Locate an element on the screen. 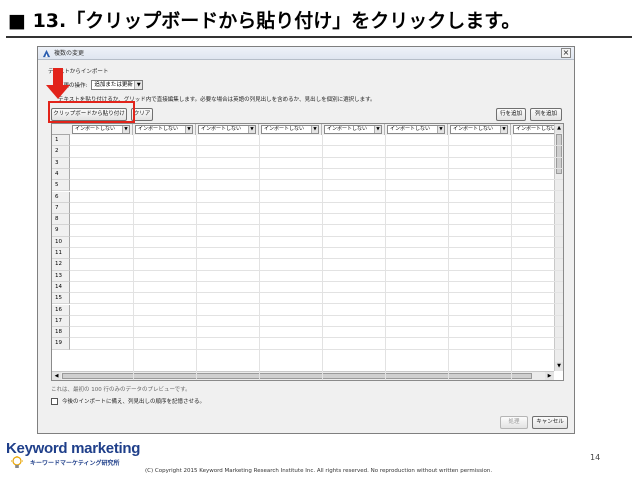  company-logo: Keyword marketing キーワードマーケティング研究所 is located at coordinates (73, 455).